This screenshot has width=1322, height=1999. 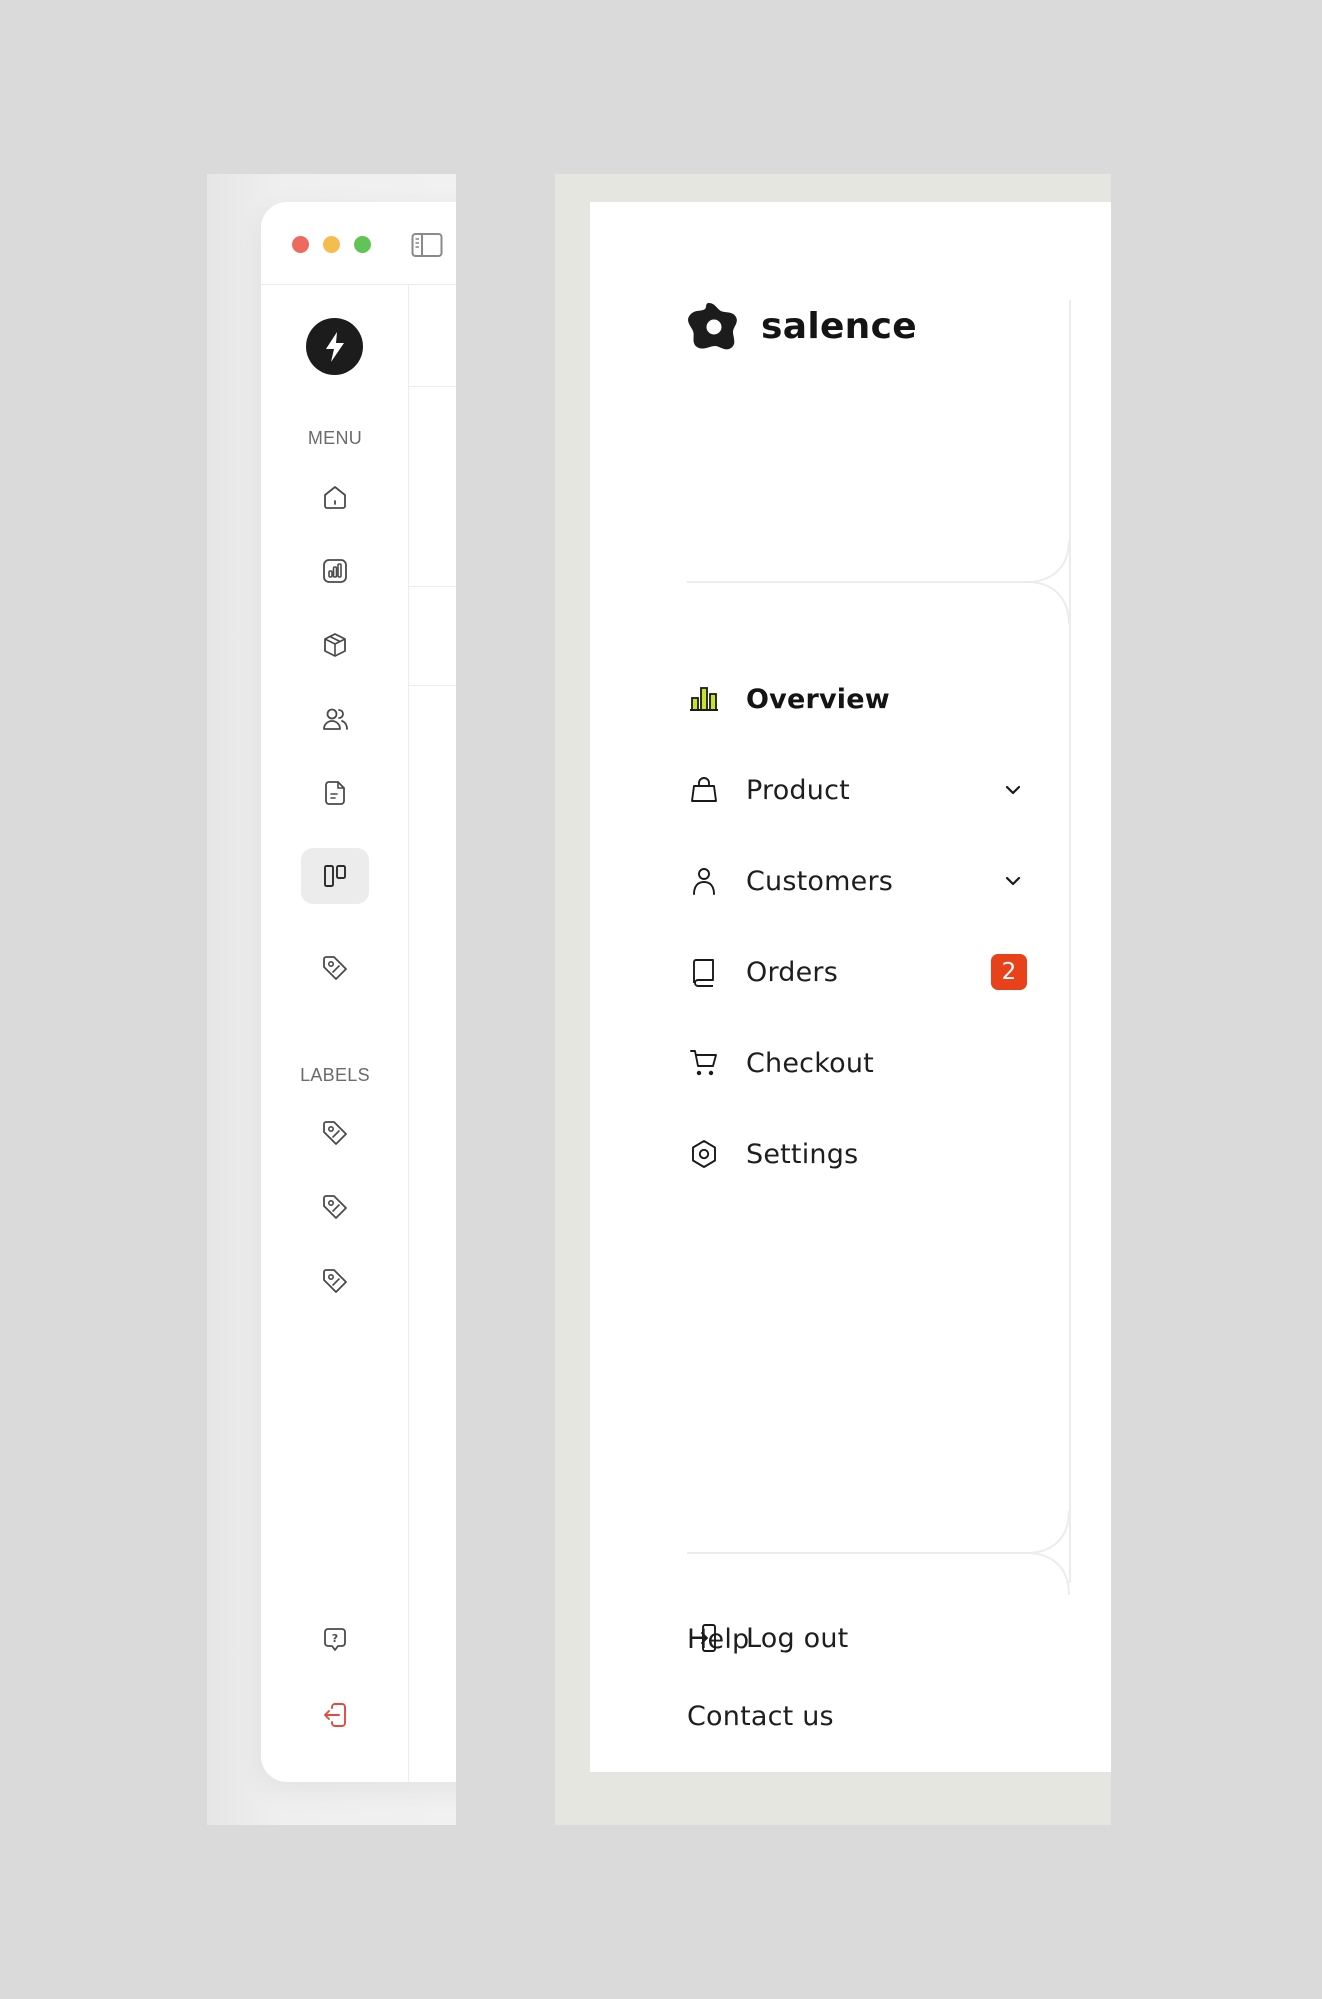 I want to click on nav-label: Product, so click(x=798, y=790).